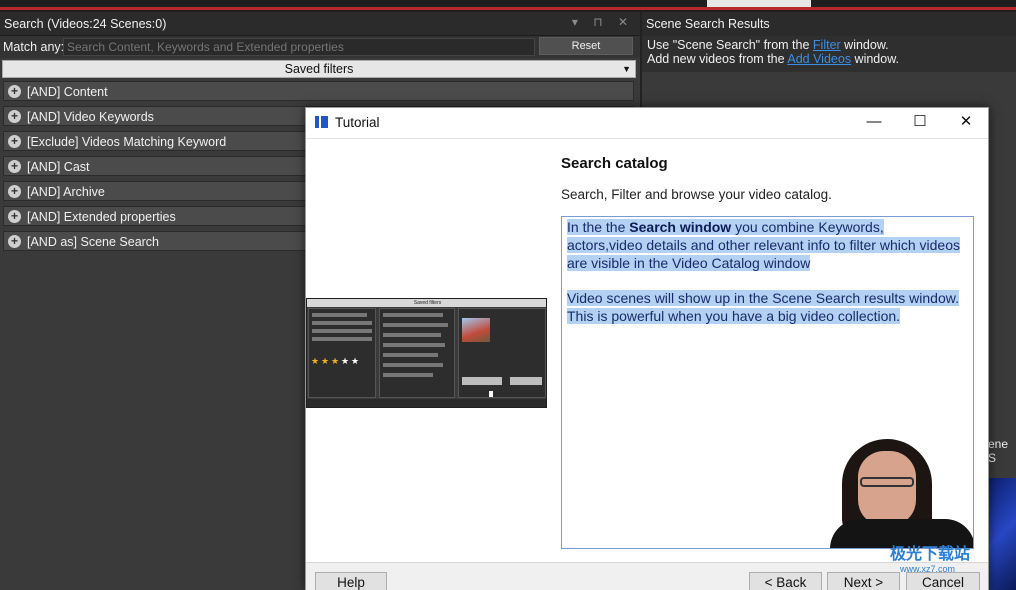  I want to click on saved-filters-label: Saved filters, so click(319, 69).